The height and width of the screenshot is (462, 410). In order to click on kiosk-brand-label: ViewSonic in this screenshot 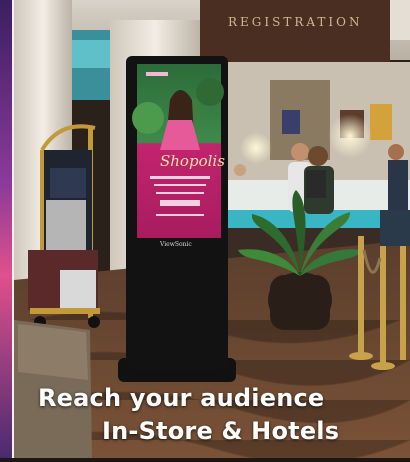, I will do `click(175, 244)`.